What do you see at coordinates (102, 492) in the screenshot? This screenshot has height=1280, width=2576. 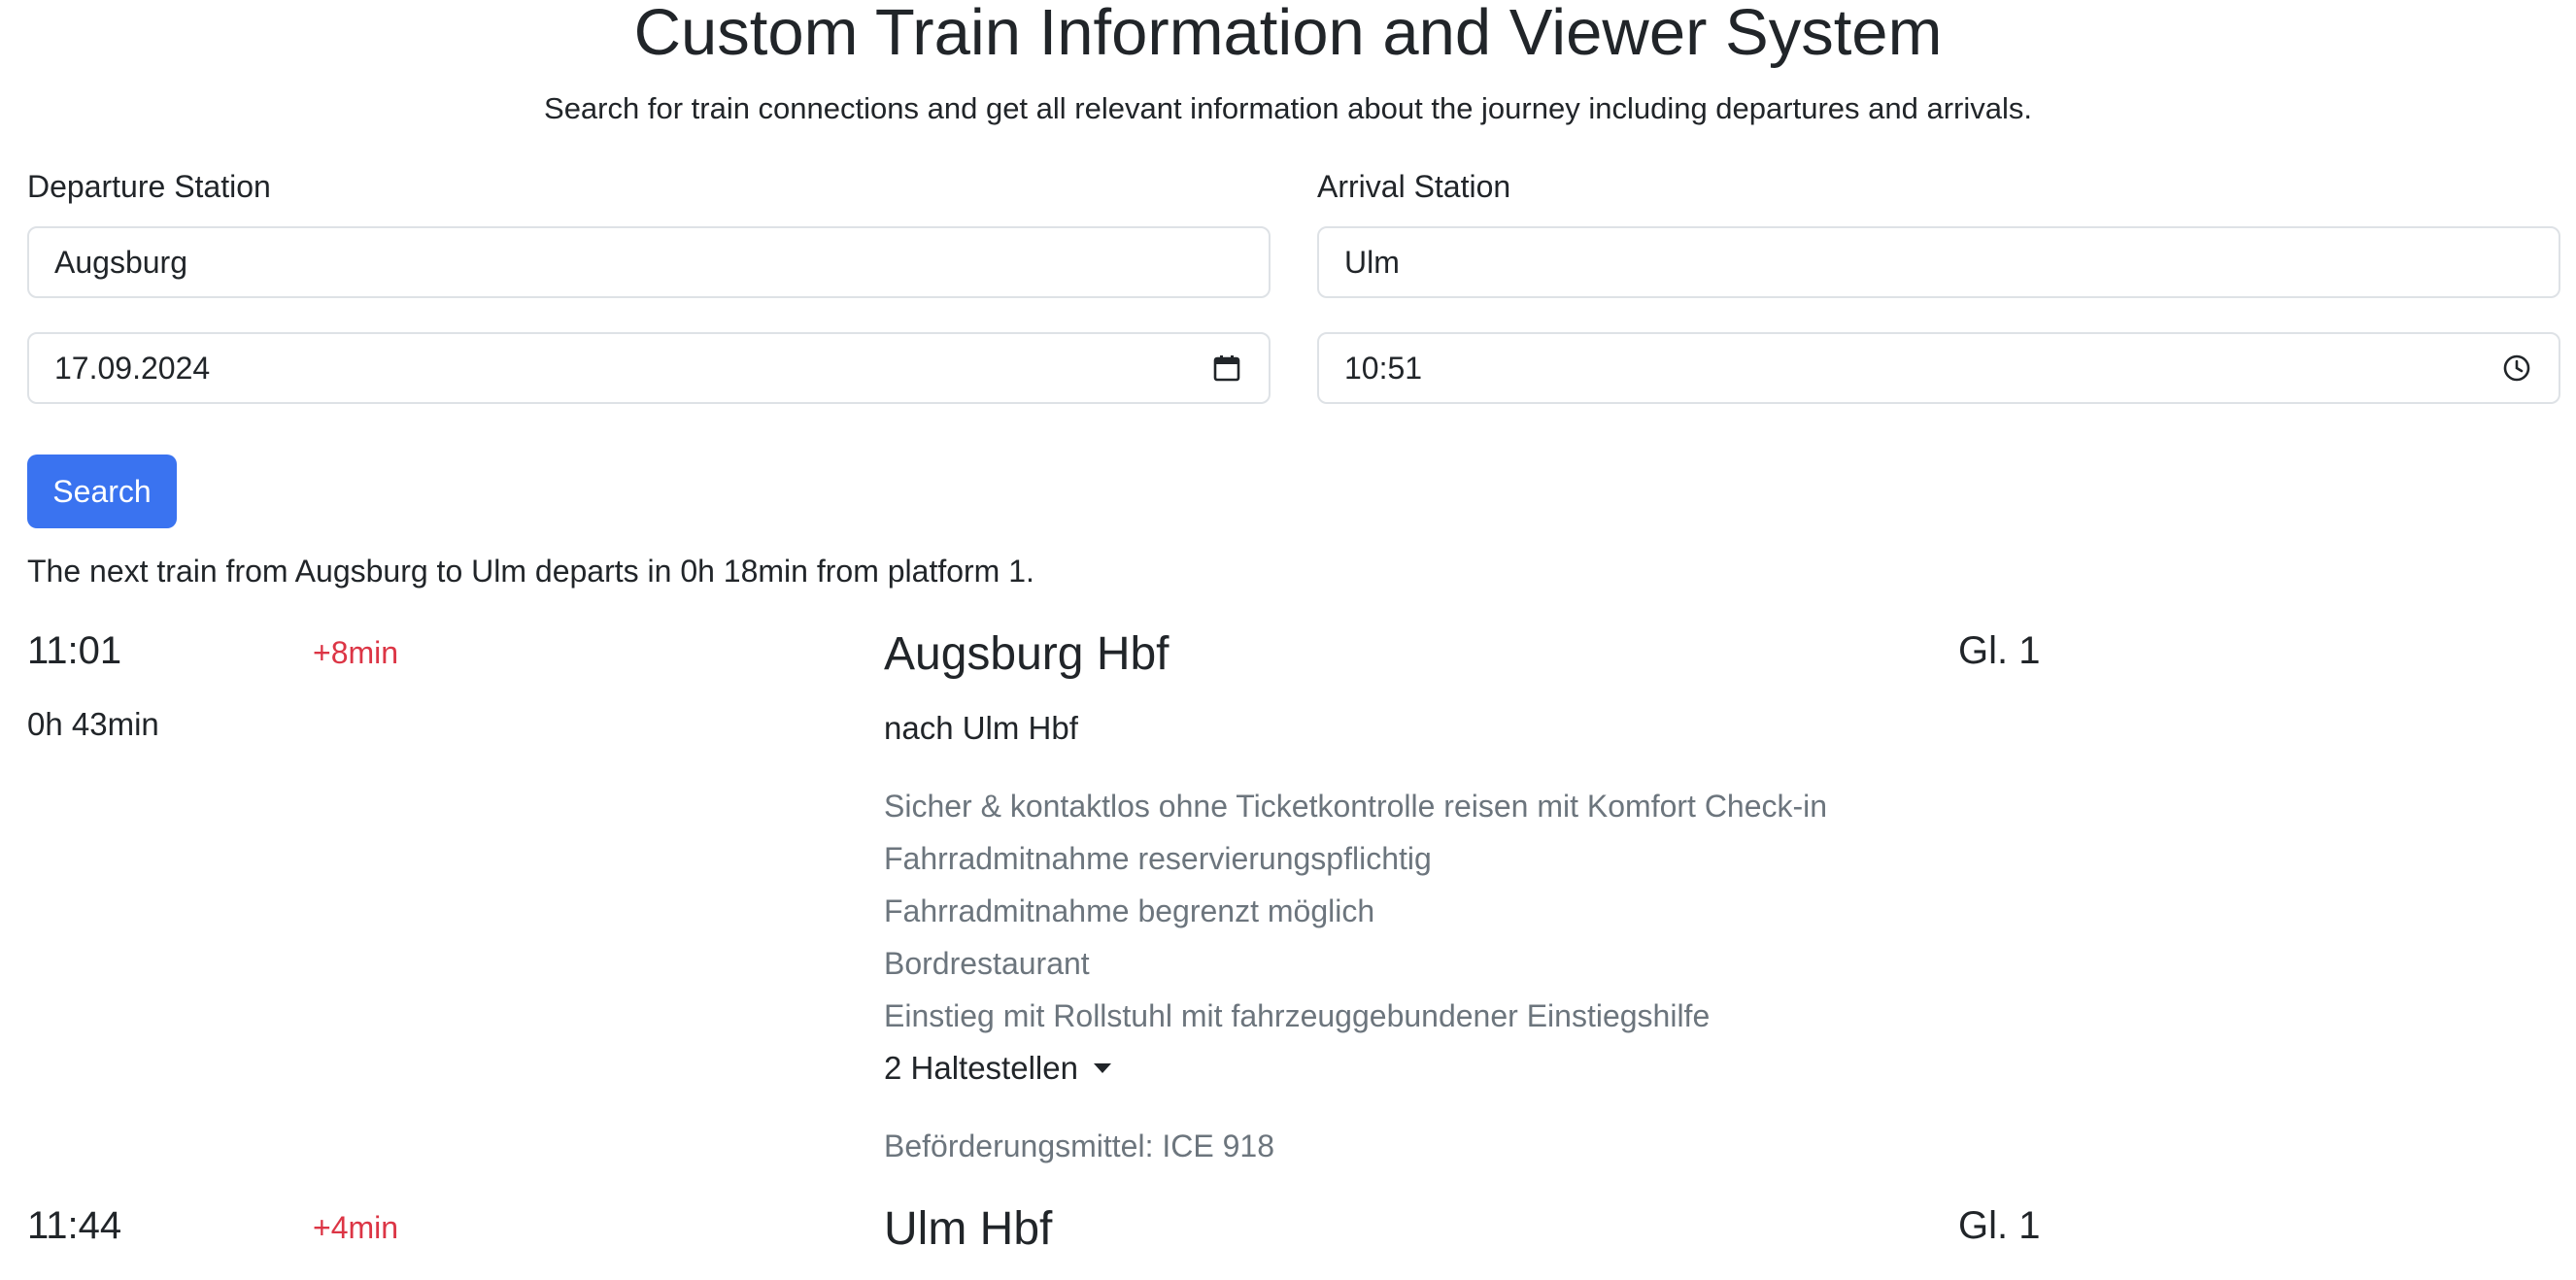 I see `search-button: Search` at bounding box center [102, 492].